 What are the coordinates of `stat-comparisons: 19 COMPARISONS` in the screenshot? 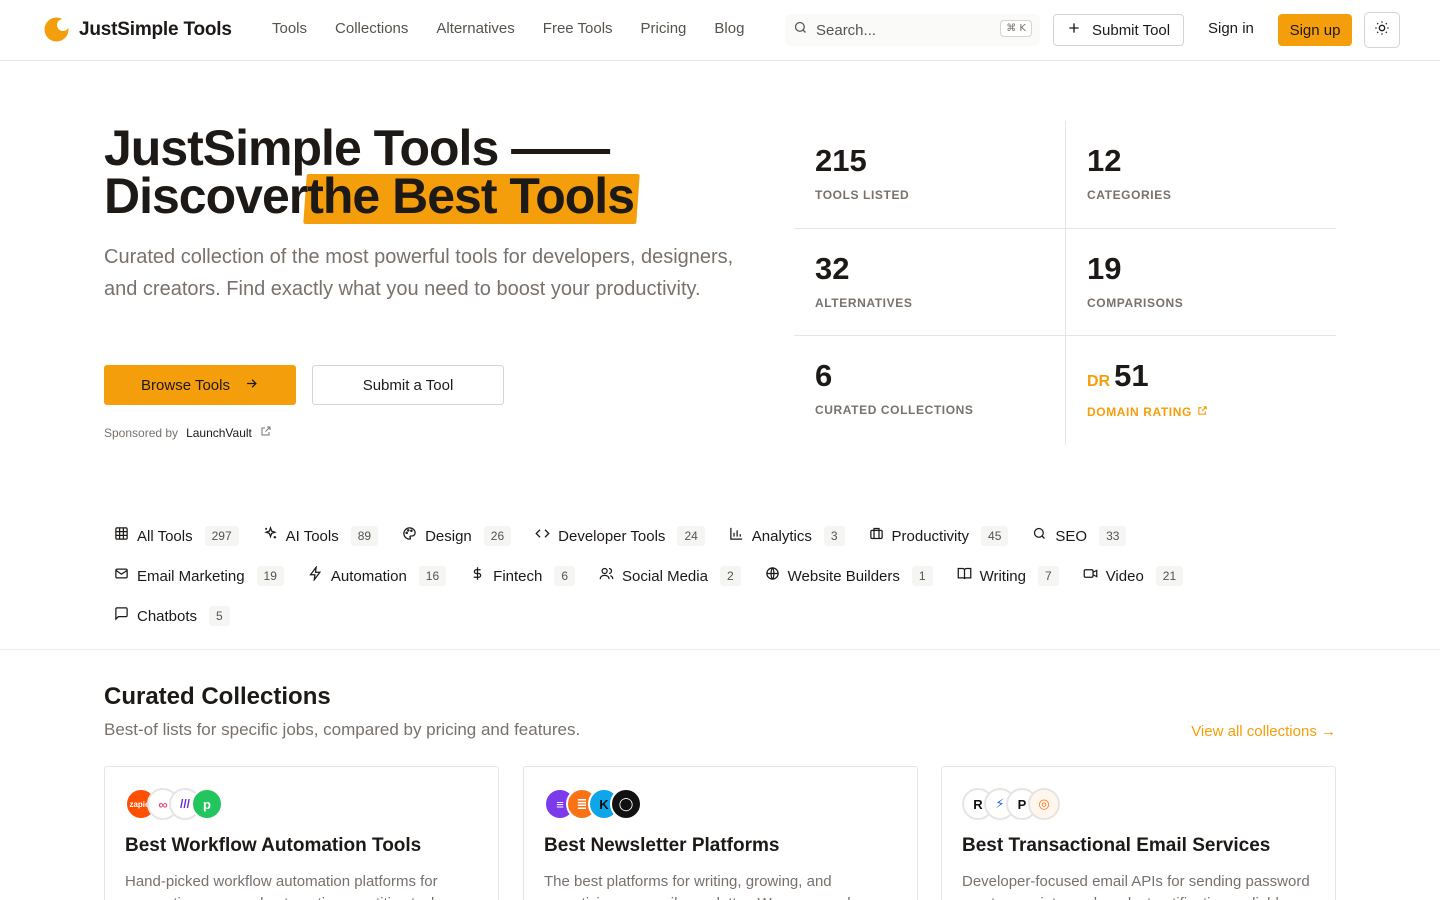 It's located at (1200, 281).